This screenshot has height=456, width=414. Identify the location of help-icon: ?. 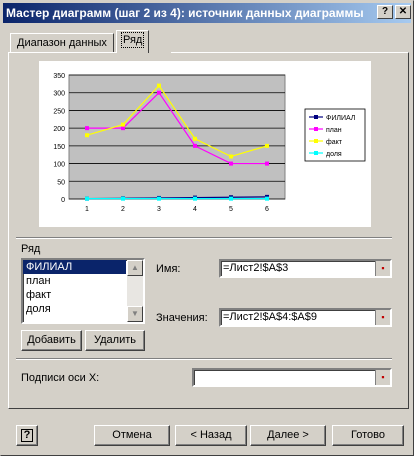
(27, 435).